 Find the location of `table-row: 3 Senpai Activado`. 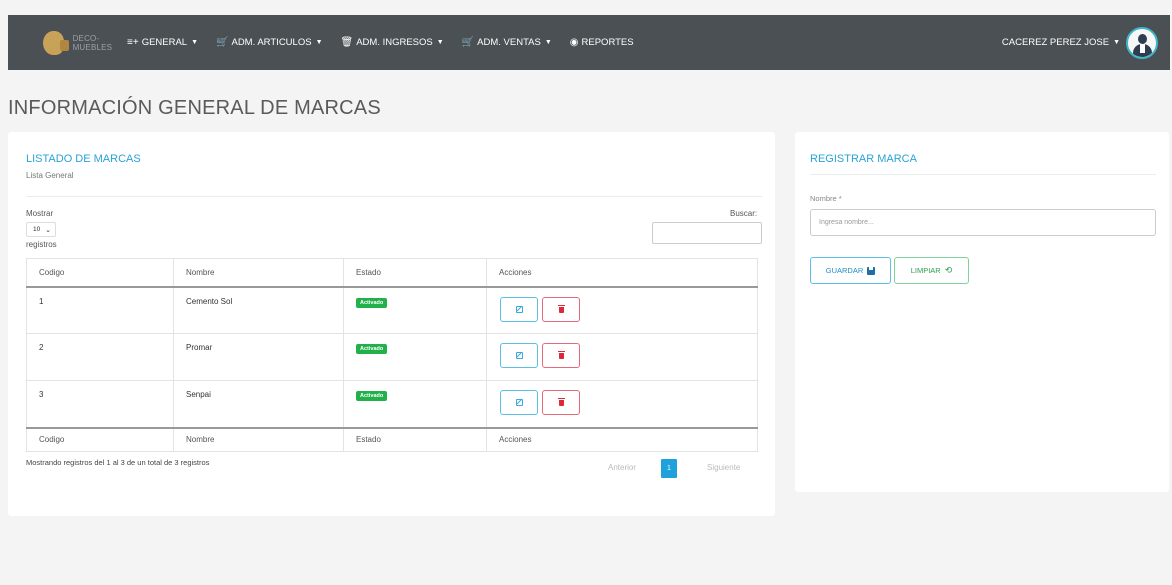

table-row: 3 Senpai Activado is located at coordinates (392, 404).